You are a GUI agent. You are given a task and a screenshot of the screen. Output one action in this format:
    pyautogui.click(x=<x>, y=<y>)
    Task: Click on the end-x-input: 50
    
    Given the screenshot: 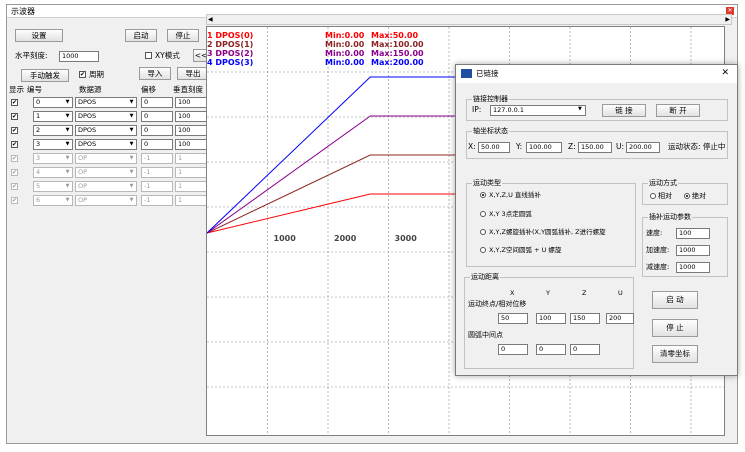 What is the action you would take?
    pyautogui.click(x=513, y=318)
    